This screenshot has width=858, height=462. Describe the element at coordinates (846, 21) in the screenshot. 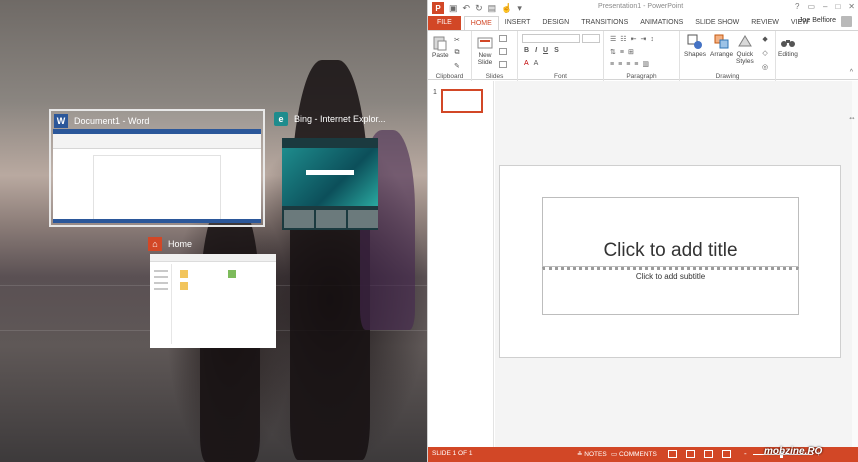

I see `avatar` at that location.